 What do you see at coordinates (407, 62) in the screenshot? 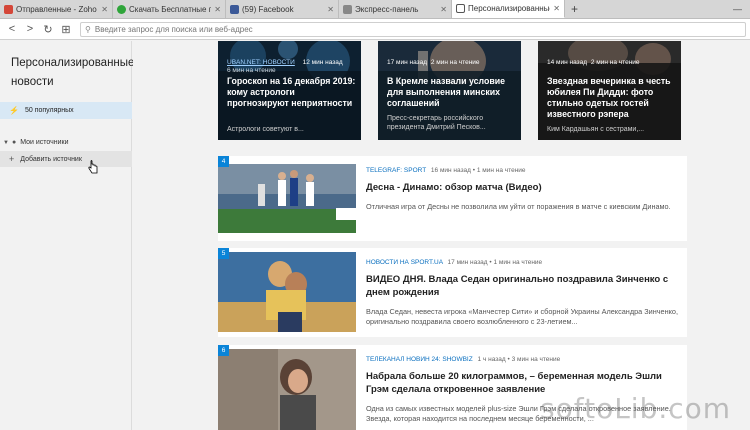
I see `card-time: 17 мин назад` at bounding box center [407, 62].